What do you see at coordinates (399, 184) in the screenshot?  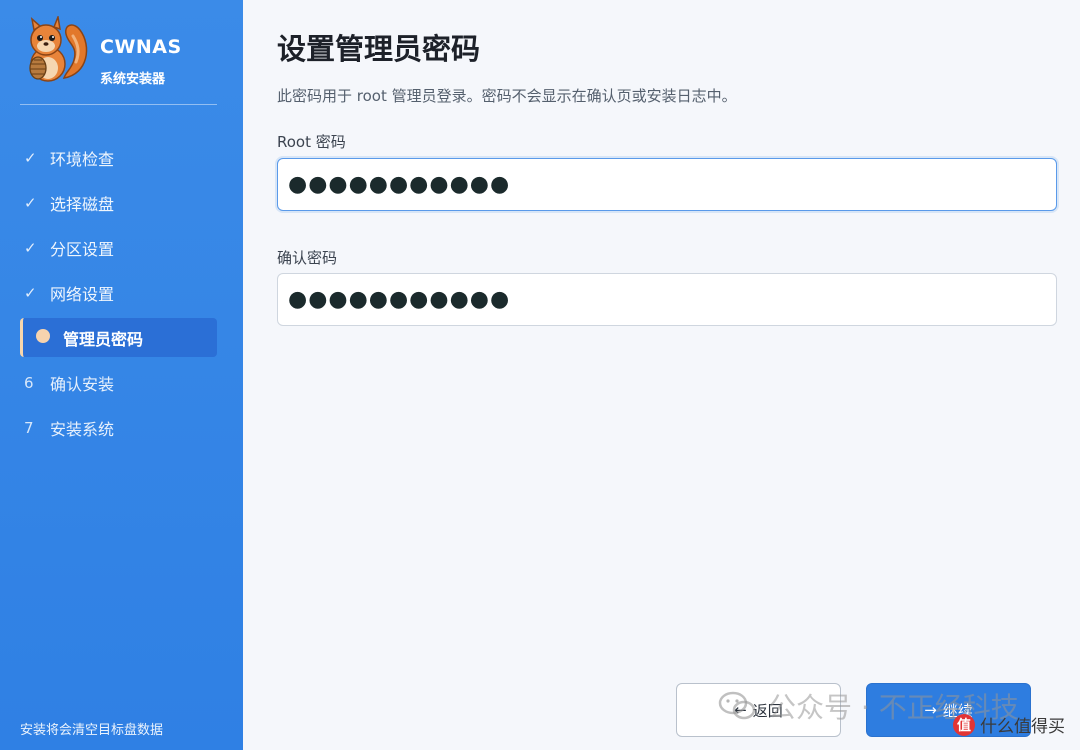 I see `root-password-value: ●●●●●●●●●●●` at bounding box center [399, 184].